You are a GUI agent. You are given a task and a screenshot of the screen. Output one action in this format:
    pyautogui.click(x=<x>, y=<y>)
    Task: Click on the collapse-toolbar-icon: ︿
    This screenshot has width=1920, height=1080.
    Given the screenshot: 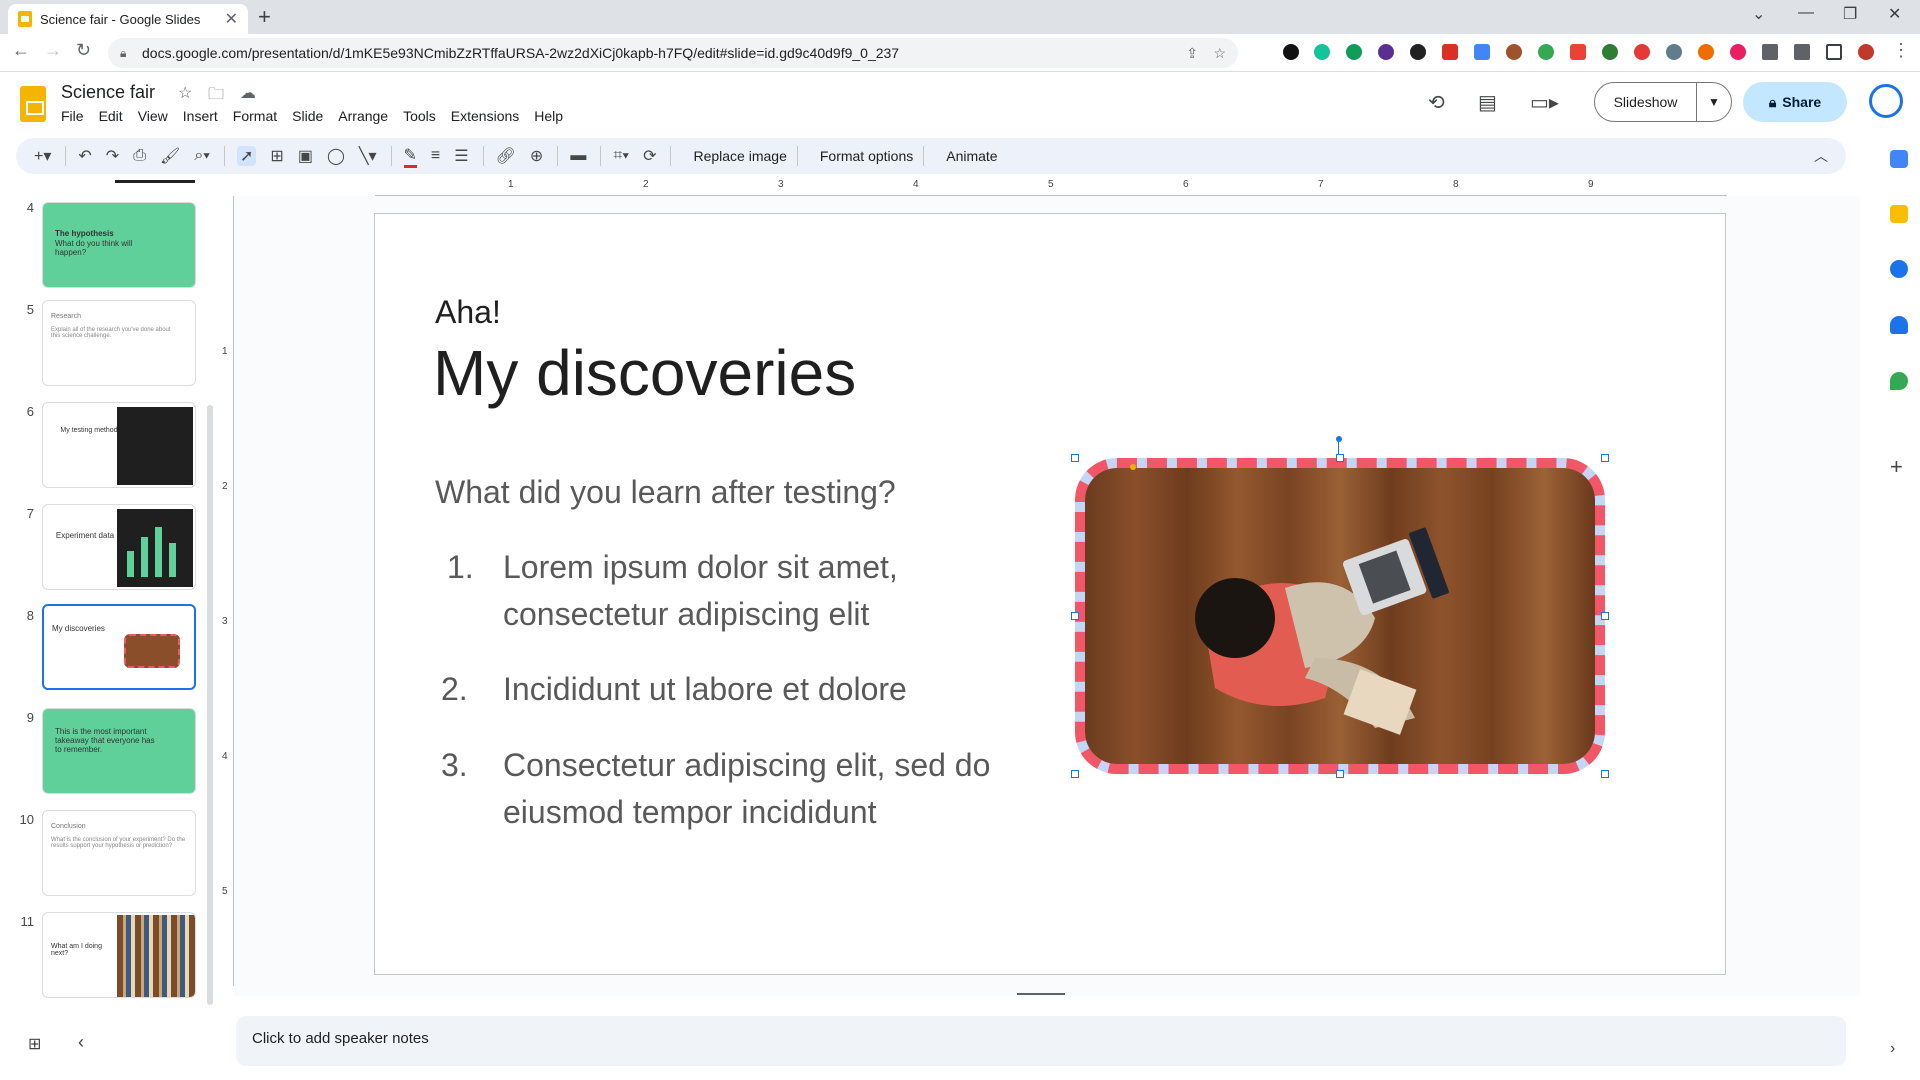 What is the action you would take?
    pyautogui.click(x=1821, y=156)
    